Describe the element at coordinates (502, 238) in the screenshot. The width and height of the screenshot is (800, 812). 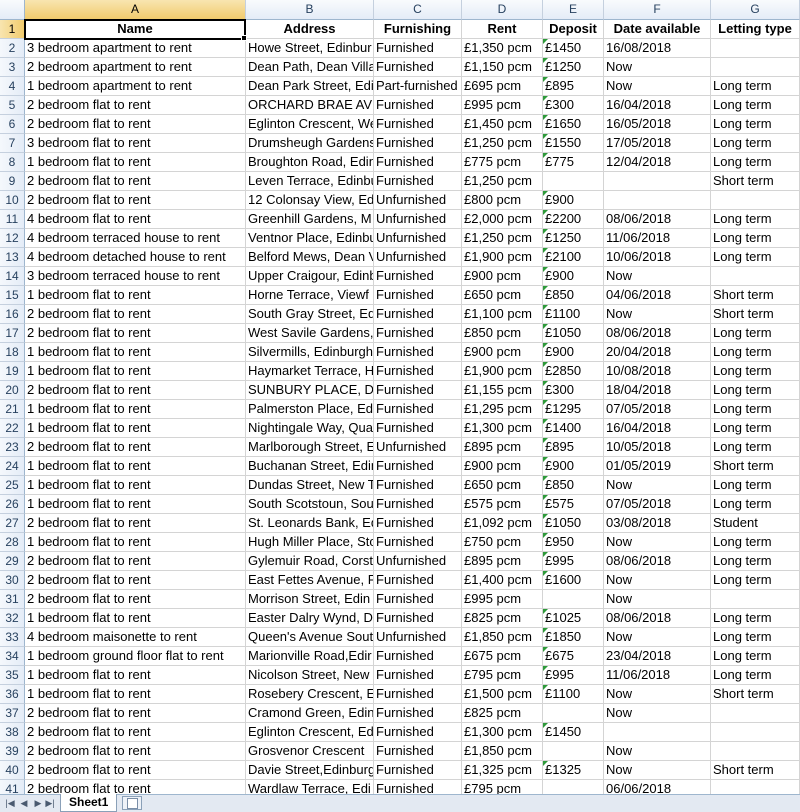
I see `cell-d: £1,250 pcm` at that location.